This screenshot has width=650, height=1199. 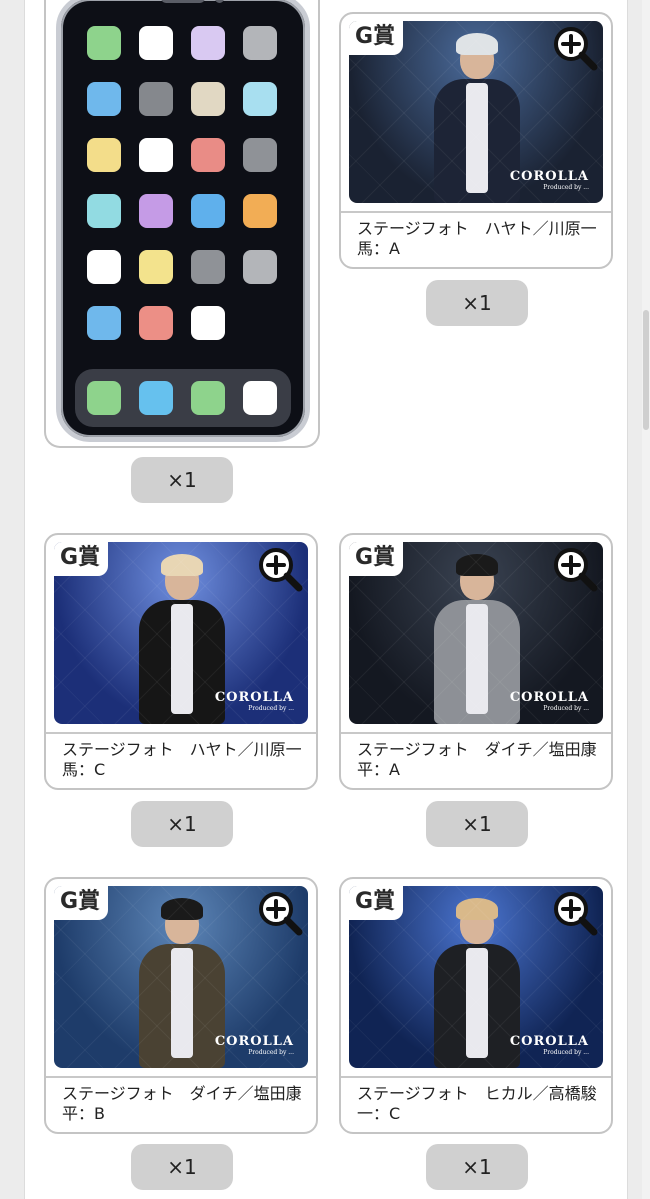 What do you see at coordinates (181, 760) in the screenshot?
I see `prize-caption: ステージフォト ハヤト／川原一馬：C` at bounding box center [181, 760].